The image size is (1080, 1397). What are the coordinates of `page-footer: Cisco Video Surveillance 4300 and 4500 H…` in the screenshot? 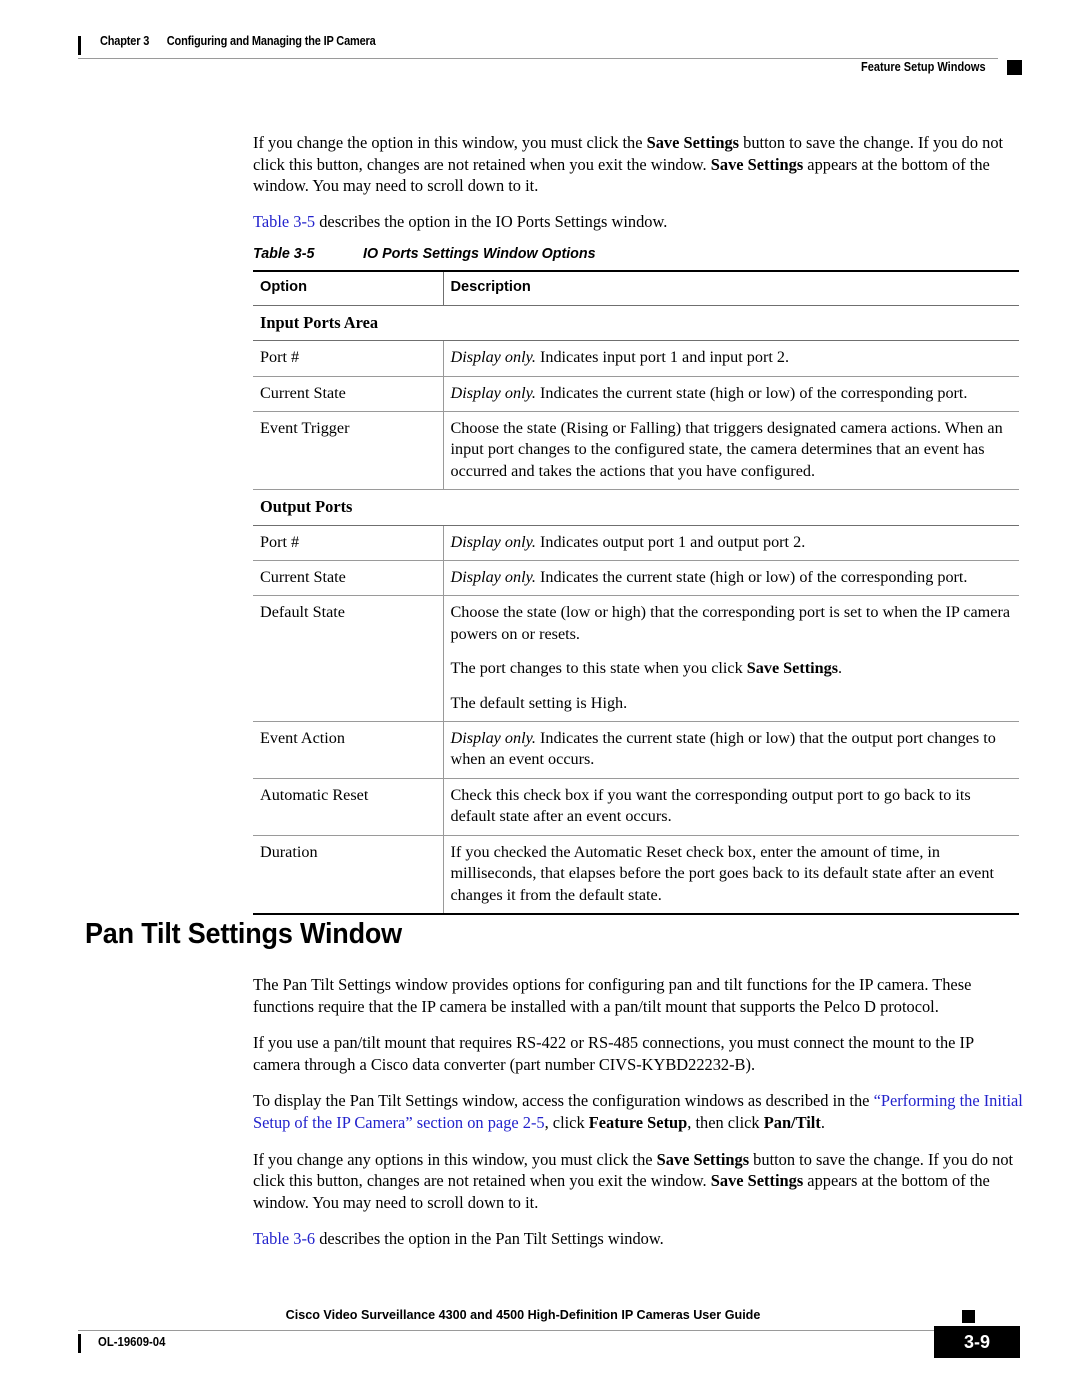 It's located at (550, 1338).